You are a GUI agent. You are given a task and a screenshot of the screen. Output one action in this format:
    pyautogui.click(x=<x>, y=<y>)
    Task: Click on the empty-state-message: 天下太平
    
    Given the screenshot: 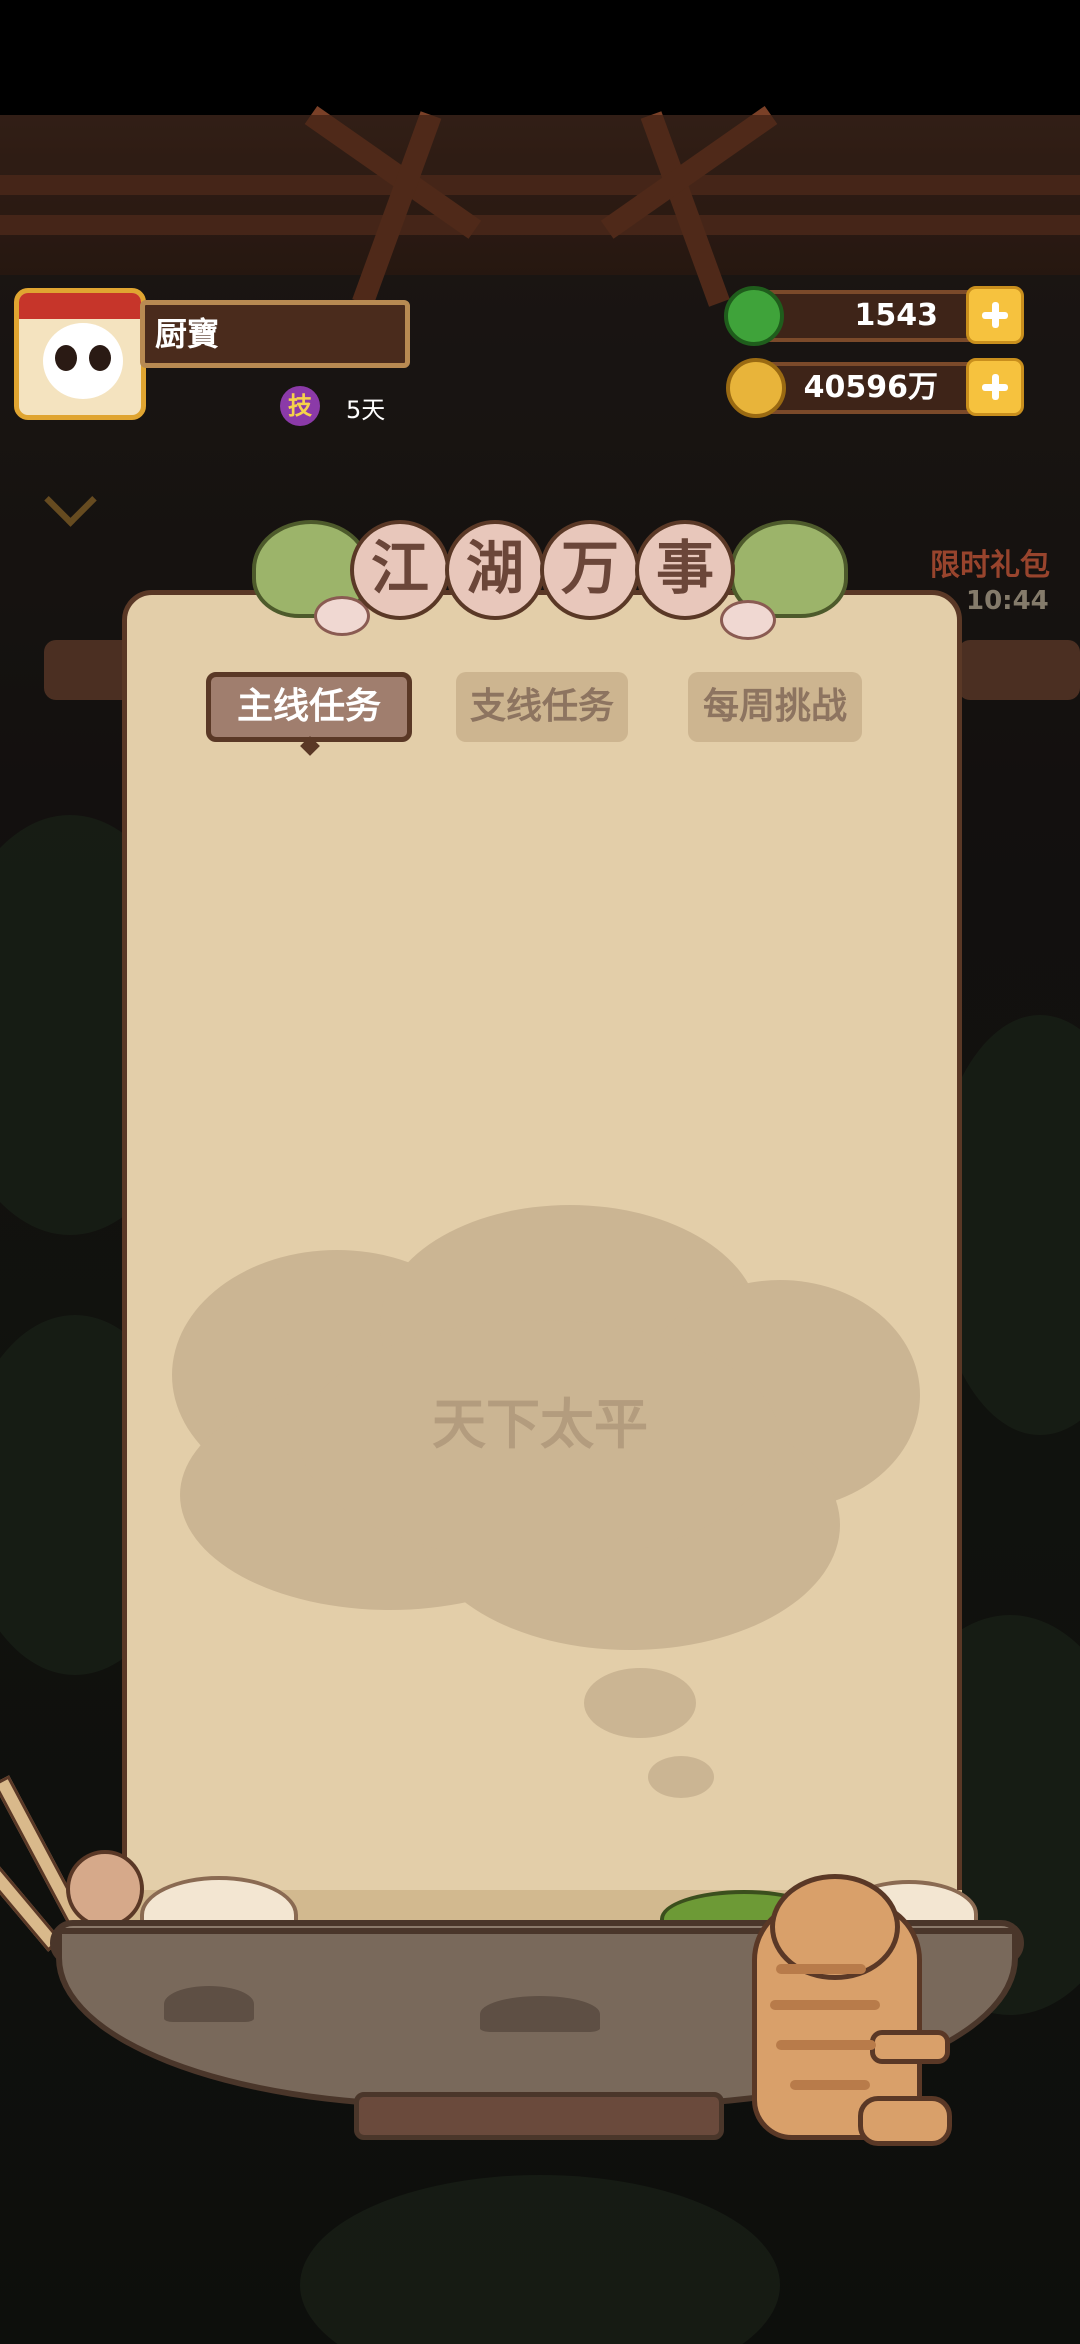 What is the action you would take?
    pyautogui.click(x=540, y=1424)
    